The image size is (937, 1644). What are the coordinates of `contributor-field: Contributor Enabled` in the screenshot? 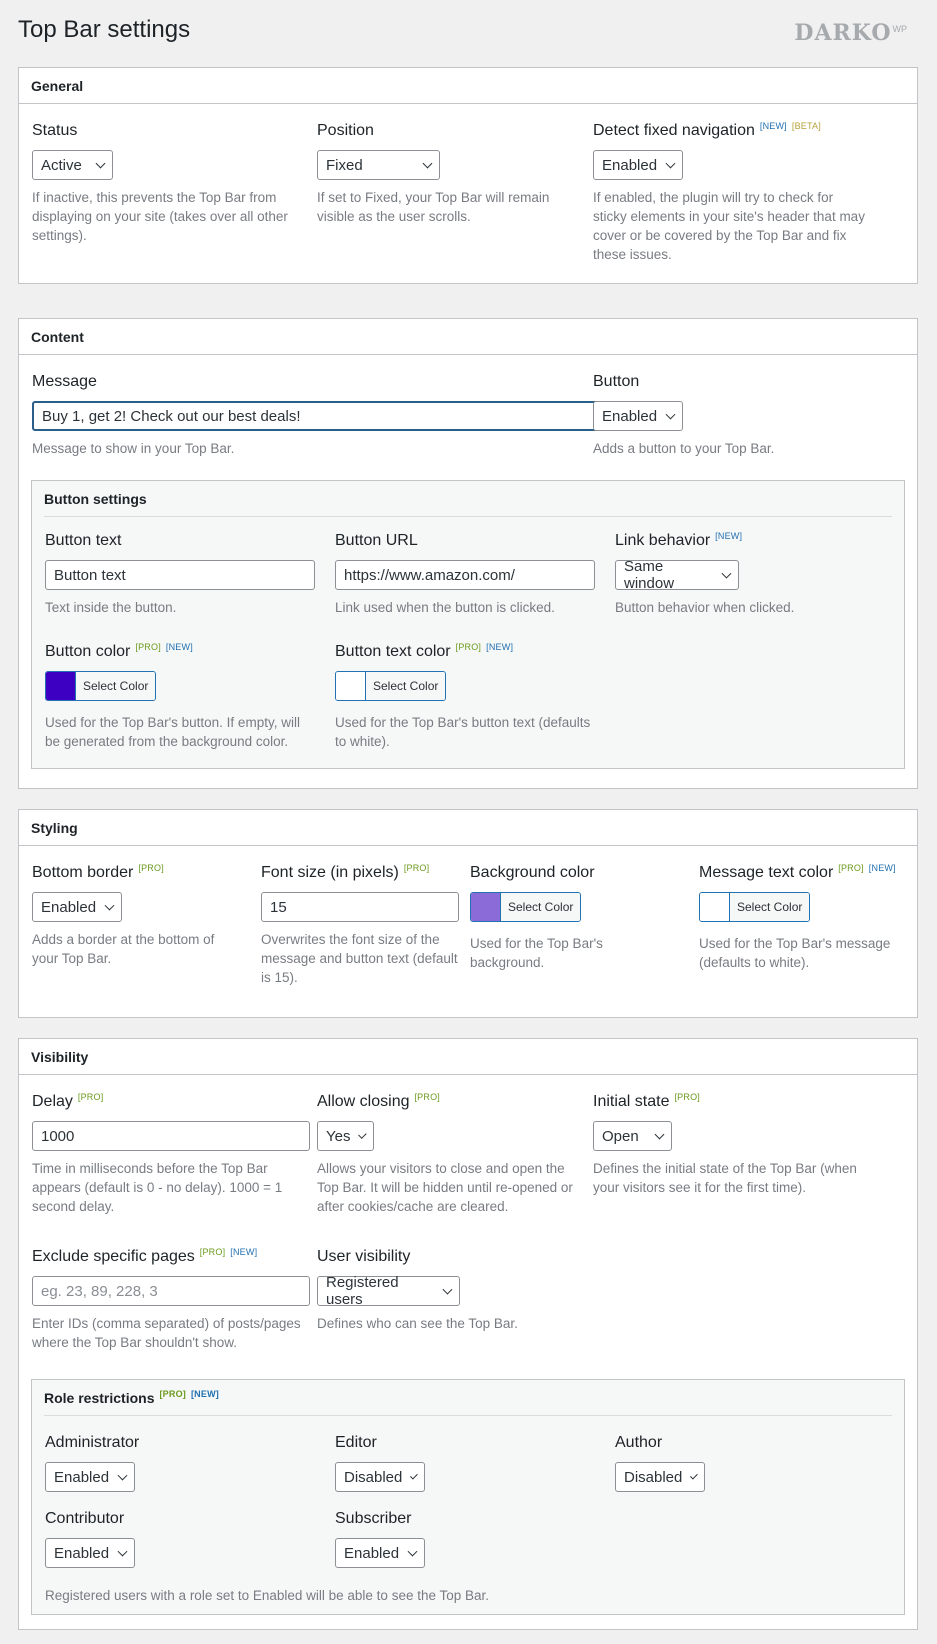 It's located at (145, 1539).